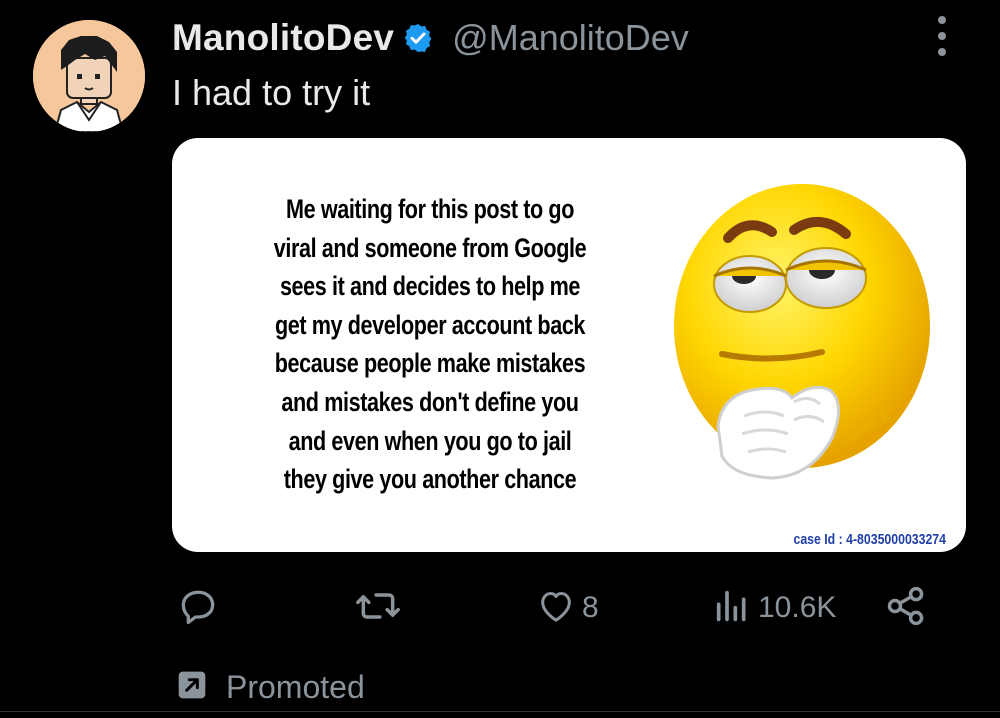 The image size is (1000, 718). I want to click on verified-badge-icon, so click(418, 38).